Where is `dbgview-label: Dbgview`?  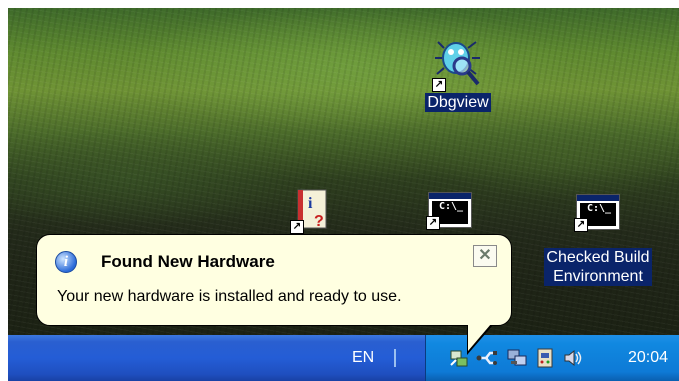 dbgview-label: Dbgview is located at coordinates (458, 102).